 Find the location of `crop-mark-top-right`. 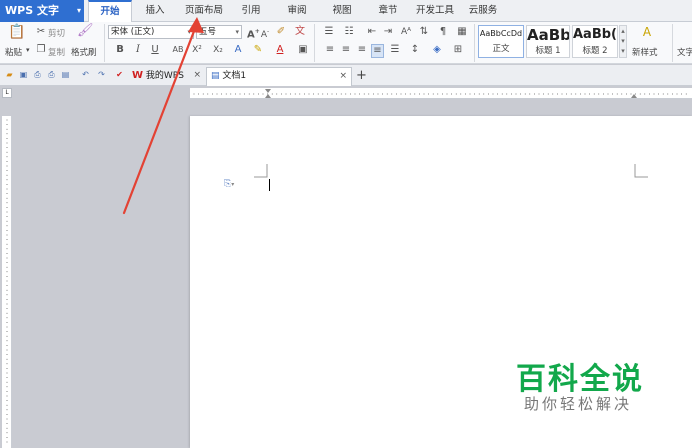

crop-mark-top-right is located at coordinates (641, 171).